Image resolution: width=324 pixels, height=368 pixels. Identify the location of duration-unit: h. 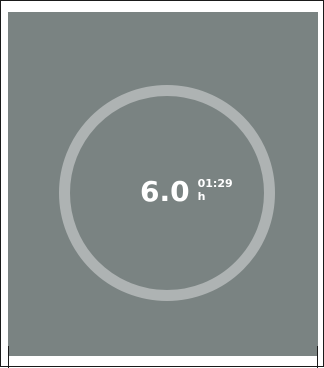
(201, 196).